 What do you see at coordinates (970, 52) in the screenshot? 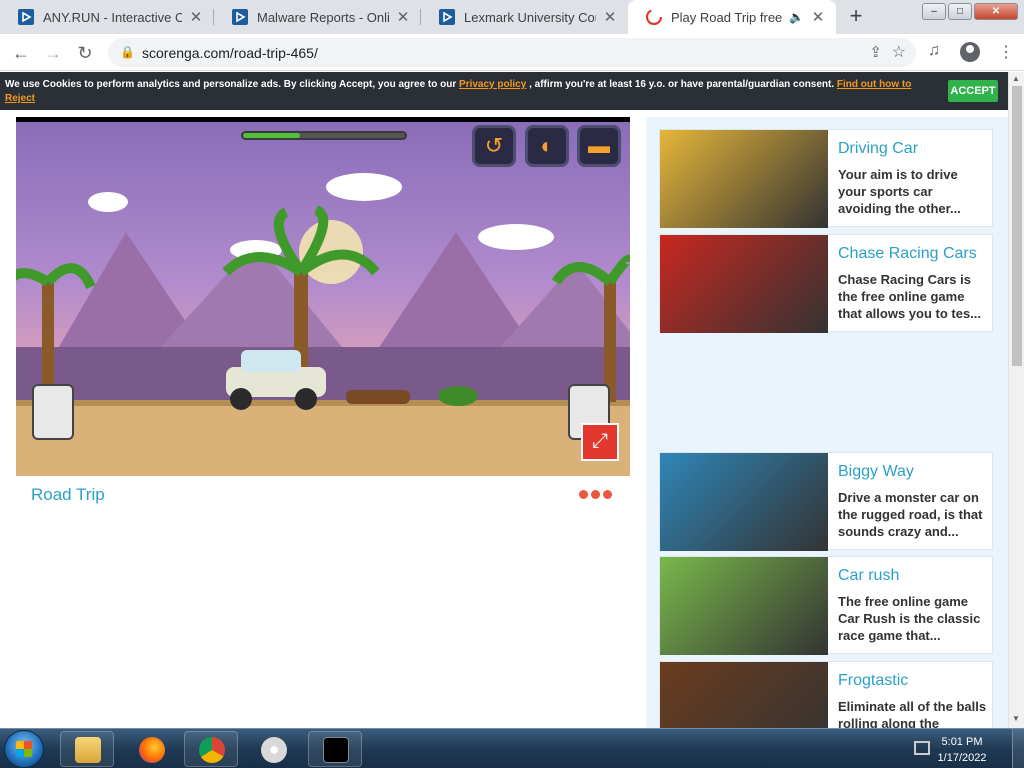
I see `profile-avatar` at bounding box center [970, 52].